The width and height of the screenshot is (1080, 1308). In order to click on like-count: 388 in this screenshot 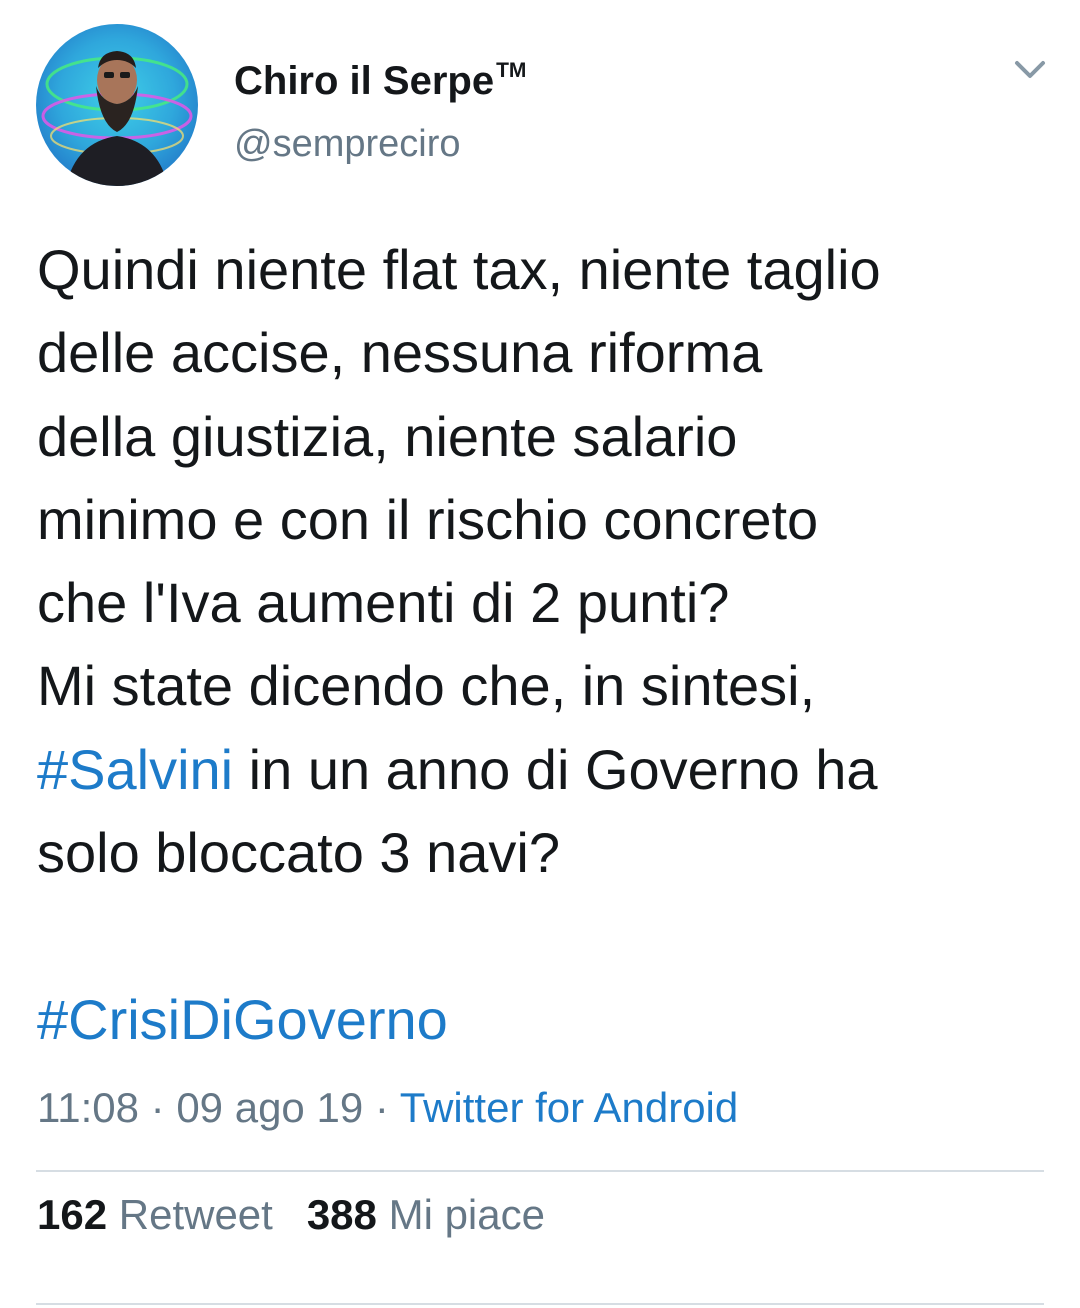, I will do `click(341, 1214)`.